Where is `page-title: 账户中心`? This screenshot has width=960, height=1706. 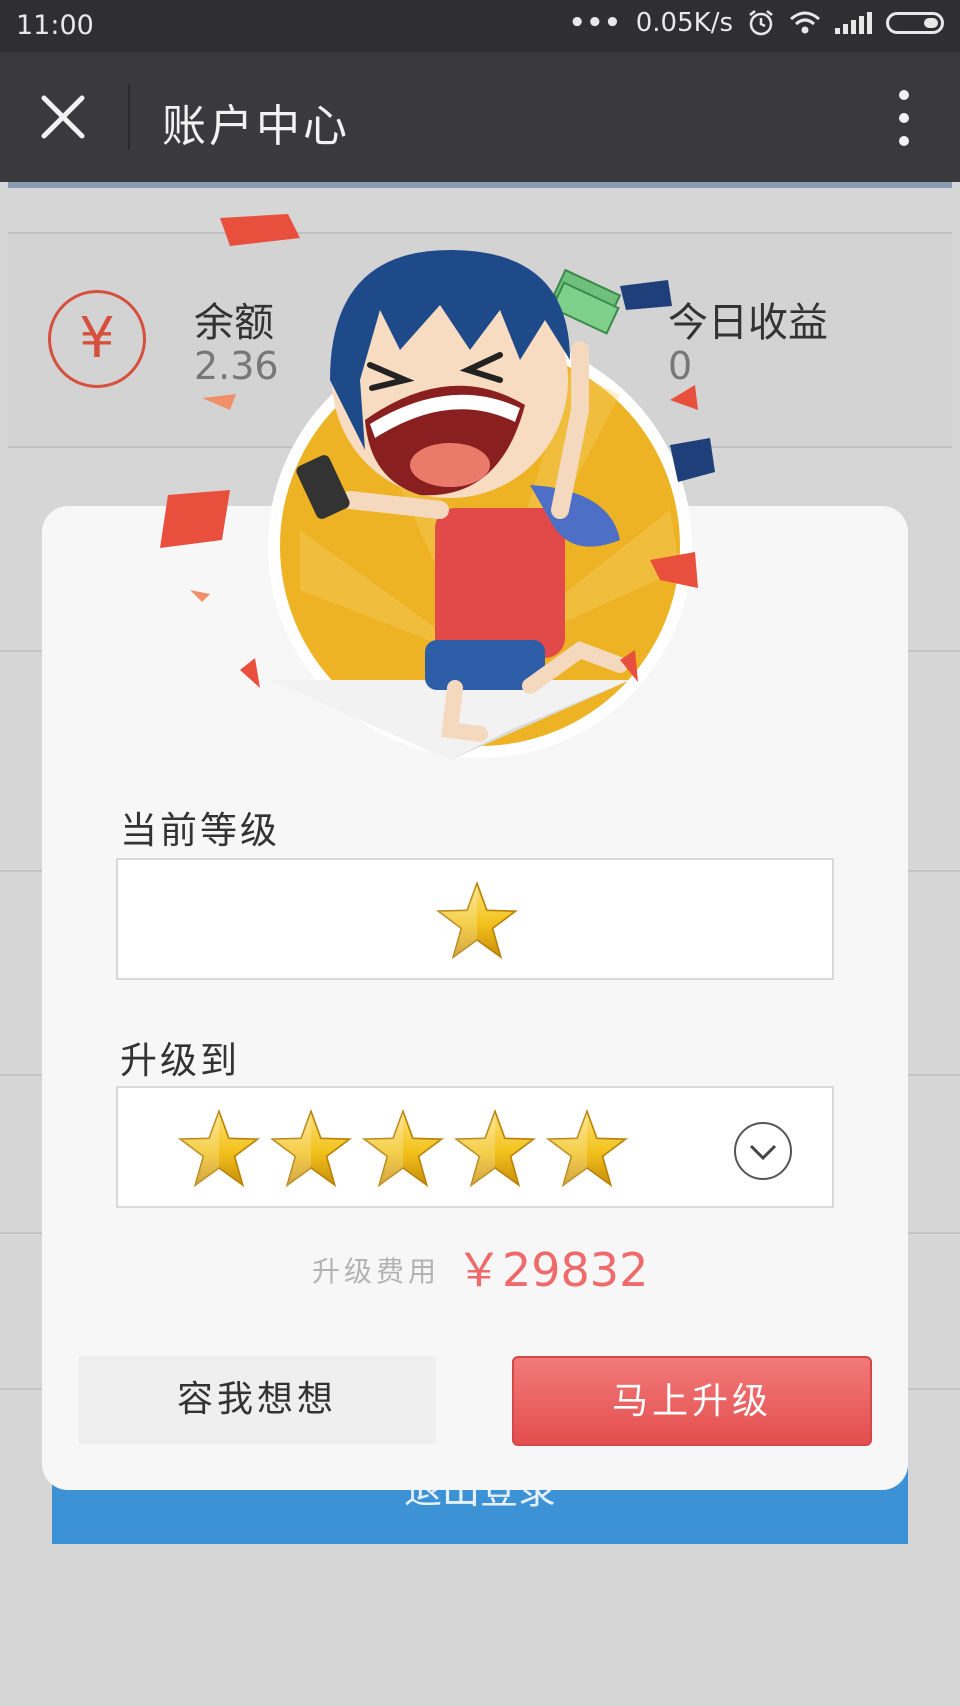 page-title: 账户中心 is located at coordinates (256, 126).